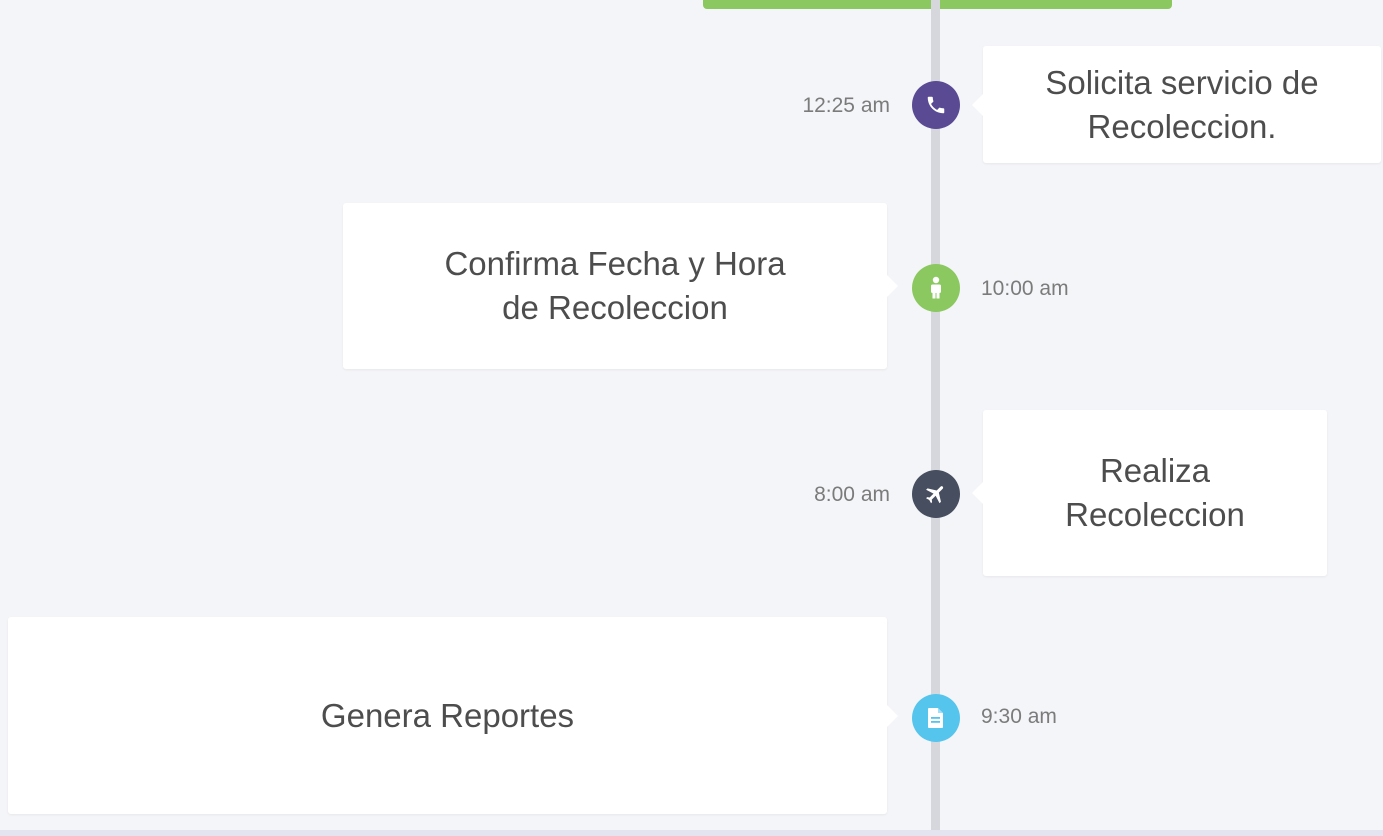  I want to click on event-card-2: Confirma Fecha y Hora de Recoleccion, so click(620, 286).